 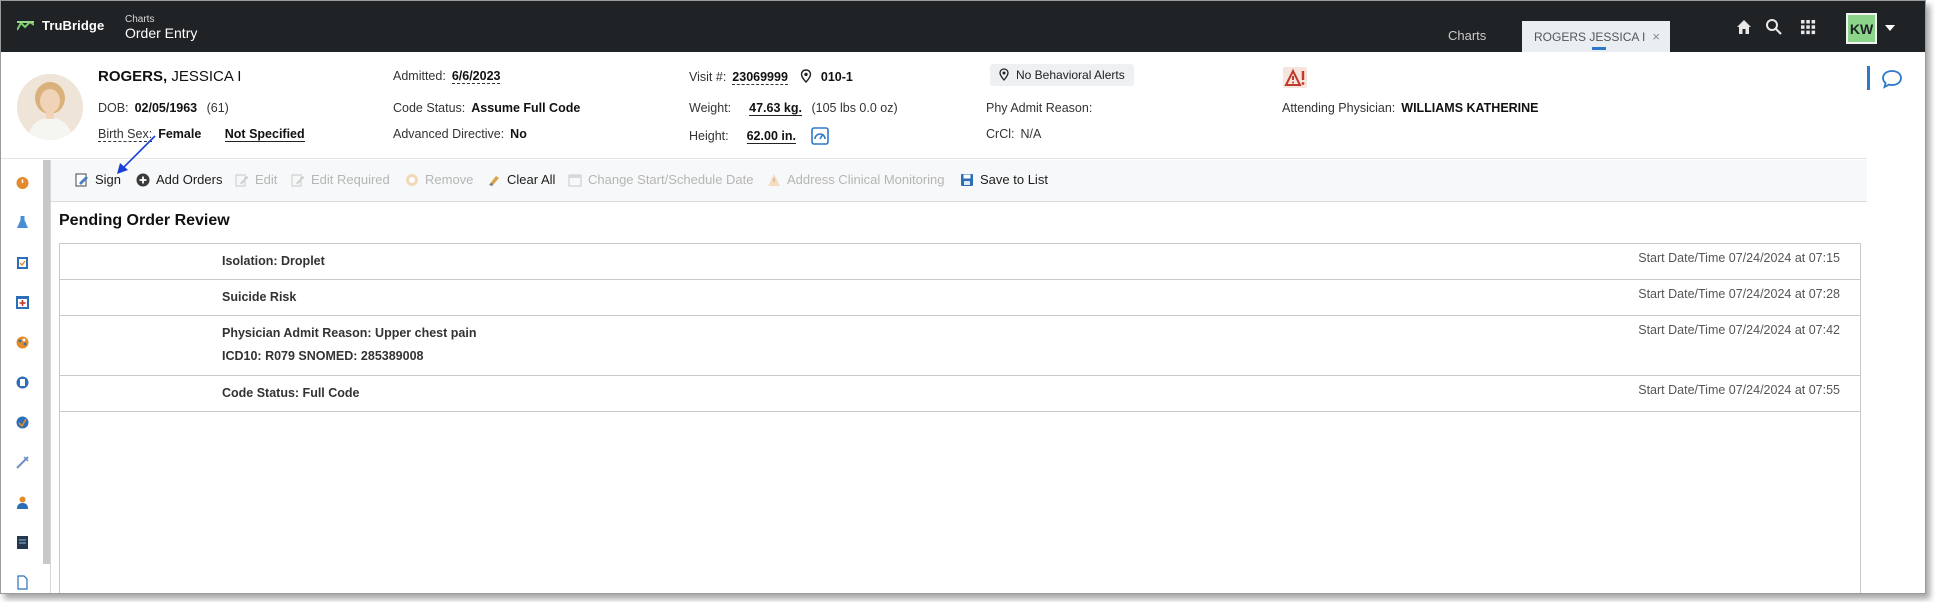 What do you see at coordinates (476, 76) in the screenshot?
I see `admitted-value: 6/6/2023` at bounding box center [476, 76].